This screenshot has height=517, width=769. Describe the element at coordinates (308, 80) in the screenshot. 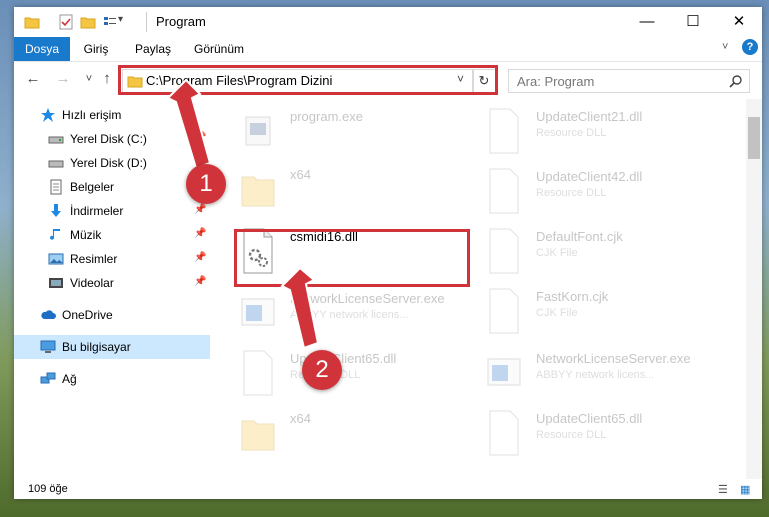

I see `address-highlight-box` at that location.